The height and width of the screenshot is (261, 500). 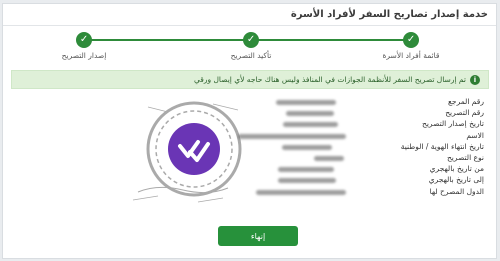 What do you see at coordinates (456, 191) in the screenshot?
I see `field-allowed-countries: الدول المصرح لها` at bounding box center [456, 191].